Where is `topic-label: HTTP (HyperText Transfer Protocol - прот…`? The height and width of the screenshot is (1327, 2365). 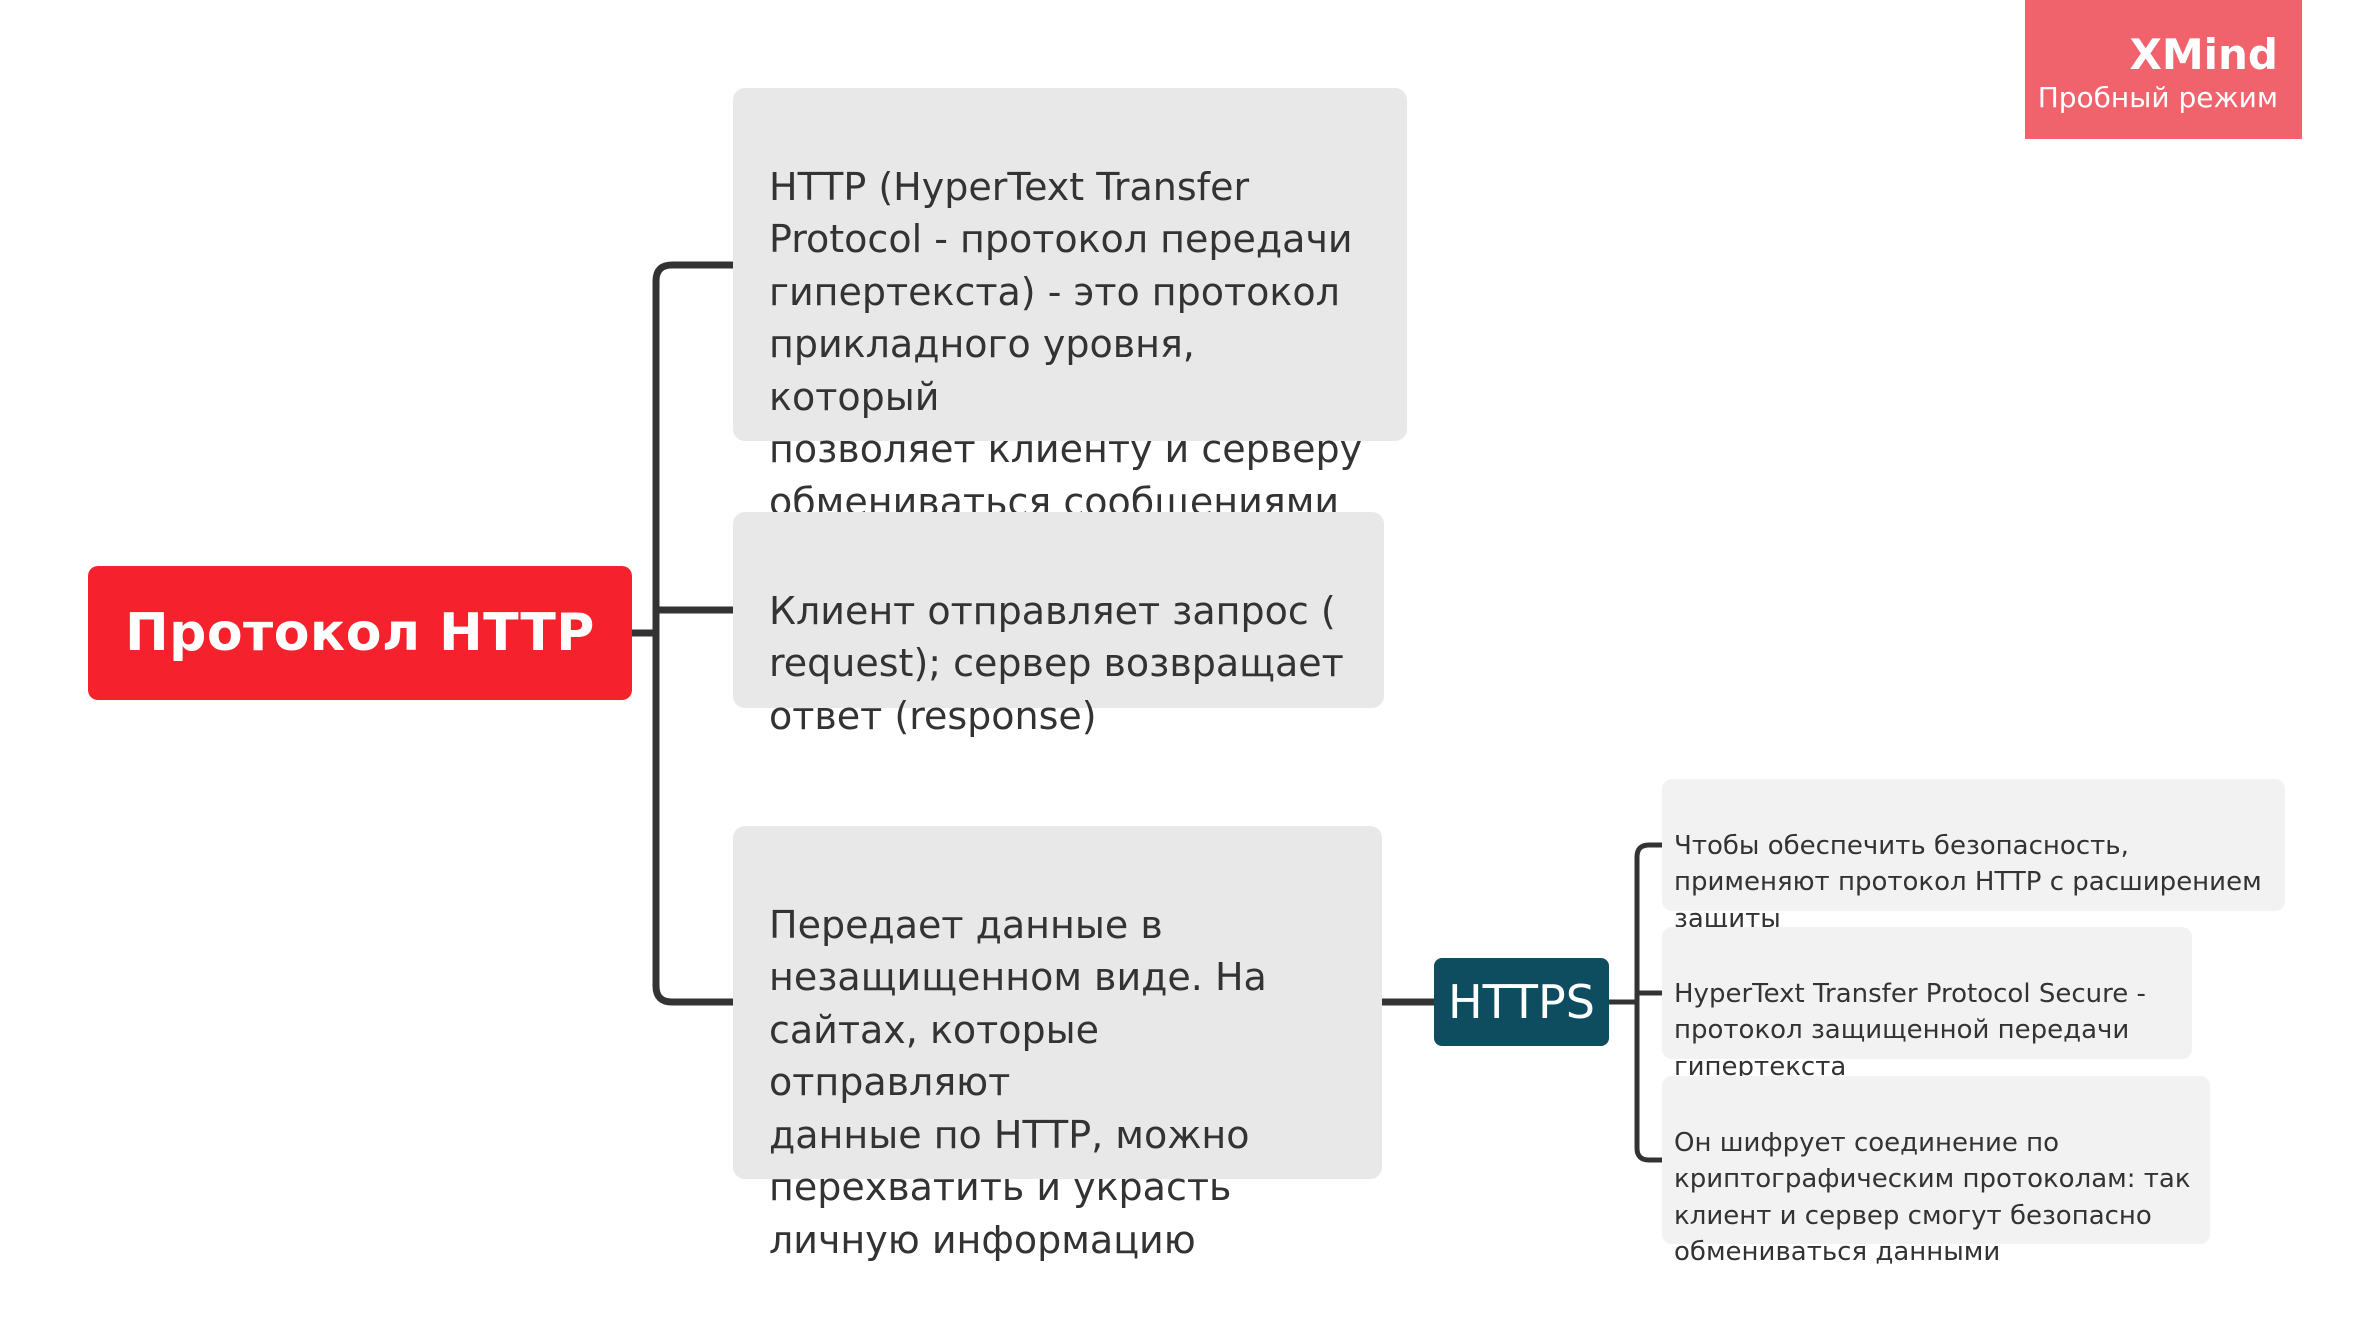
topic-label: HTTP (HyperText Transfer Protocol - прот… is located at coordinates (1066, 344).